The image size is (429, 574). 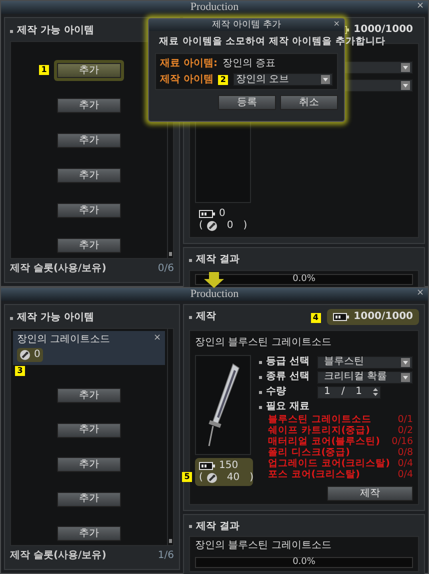 I want to click on dropdown: 블루스틴, so click(x=365, y=362).